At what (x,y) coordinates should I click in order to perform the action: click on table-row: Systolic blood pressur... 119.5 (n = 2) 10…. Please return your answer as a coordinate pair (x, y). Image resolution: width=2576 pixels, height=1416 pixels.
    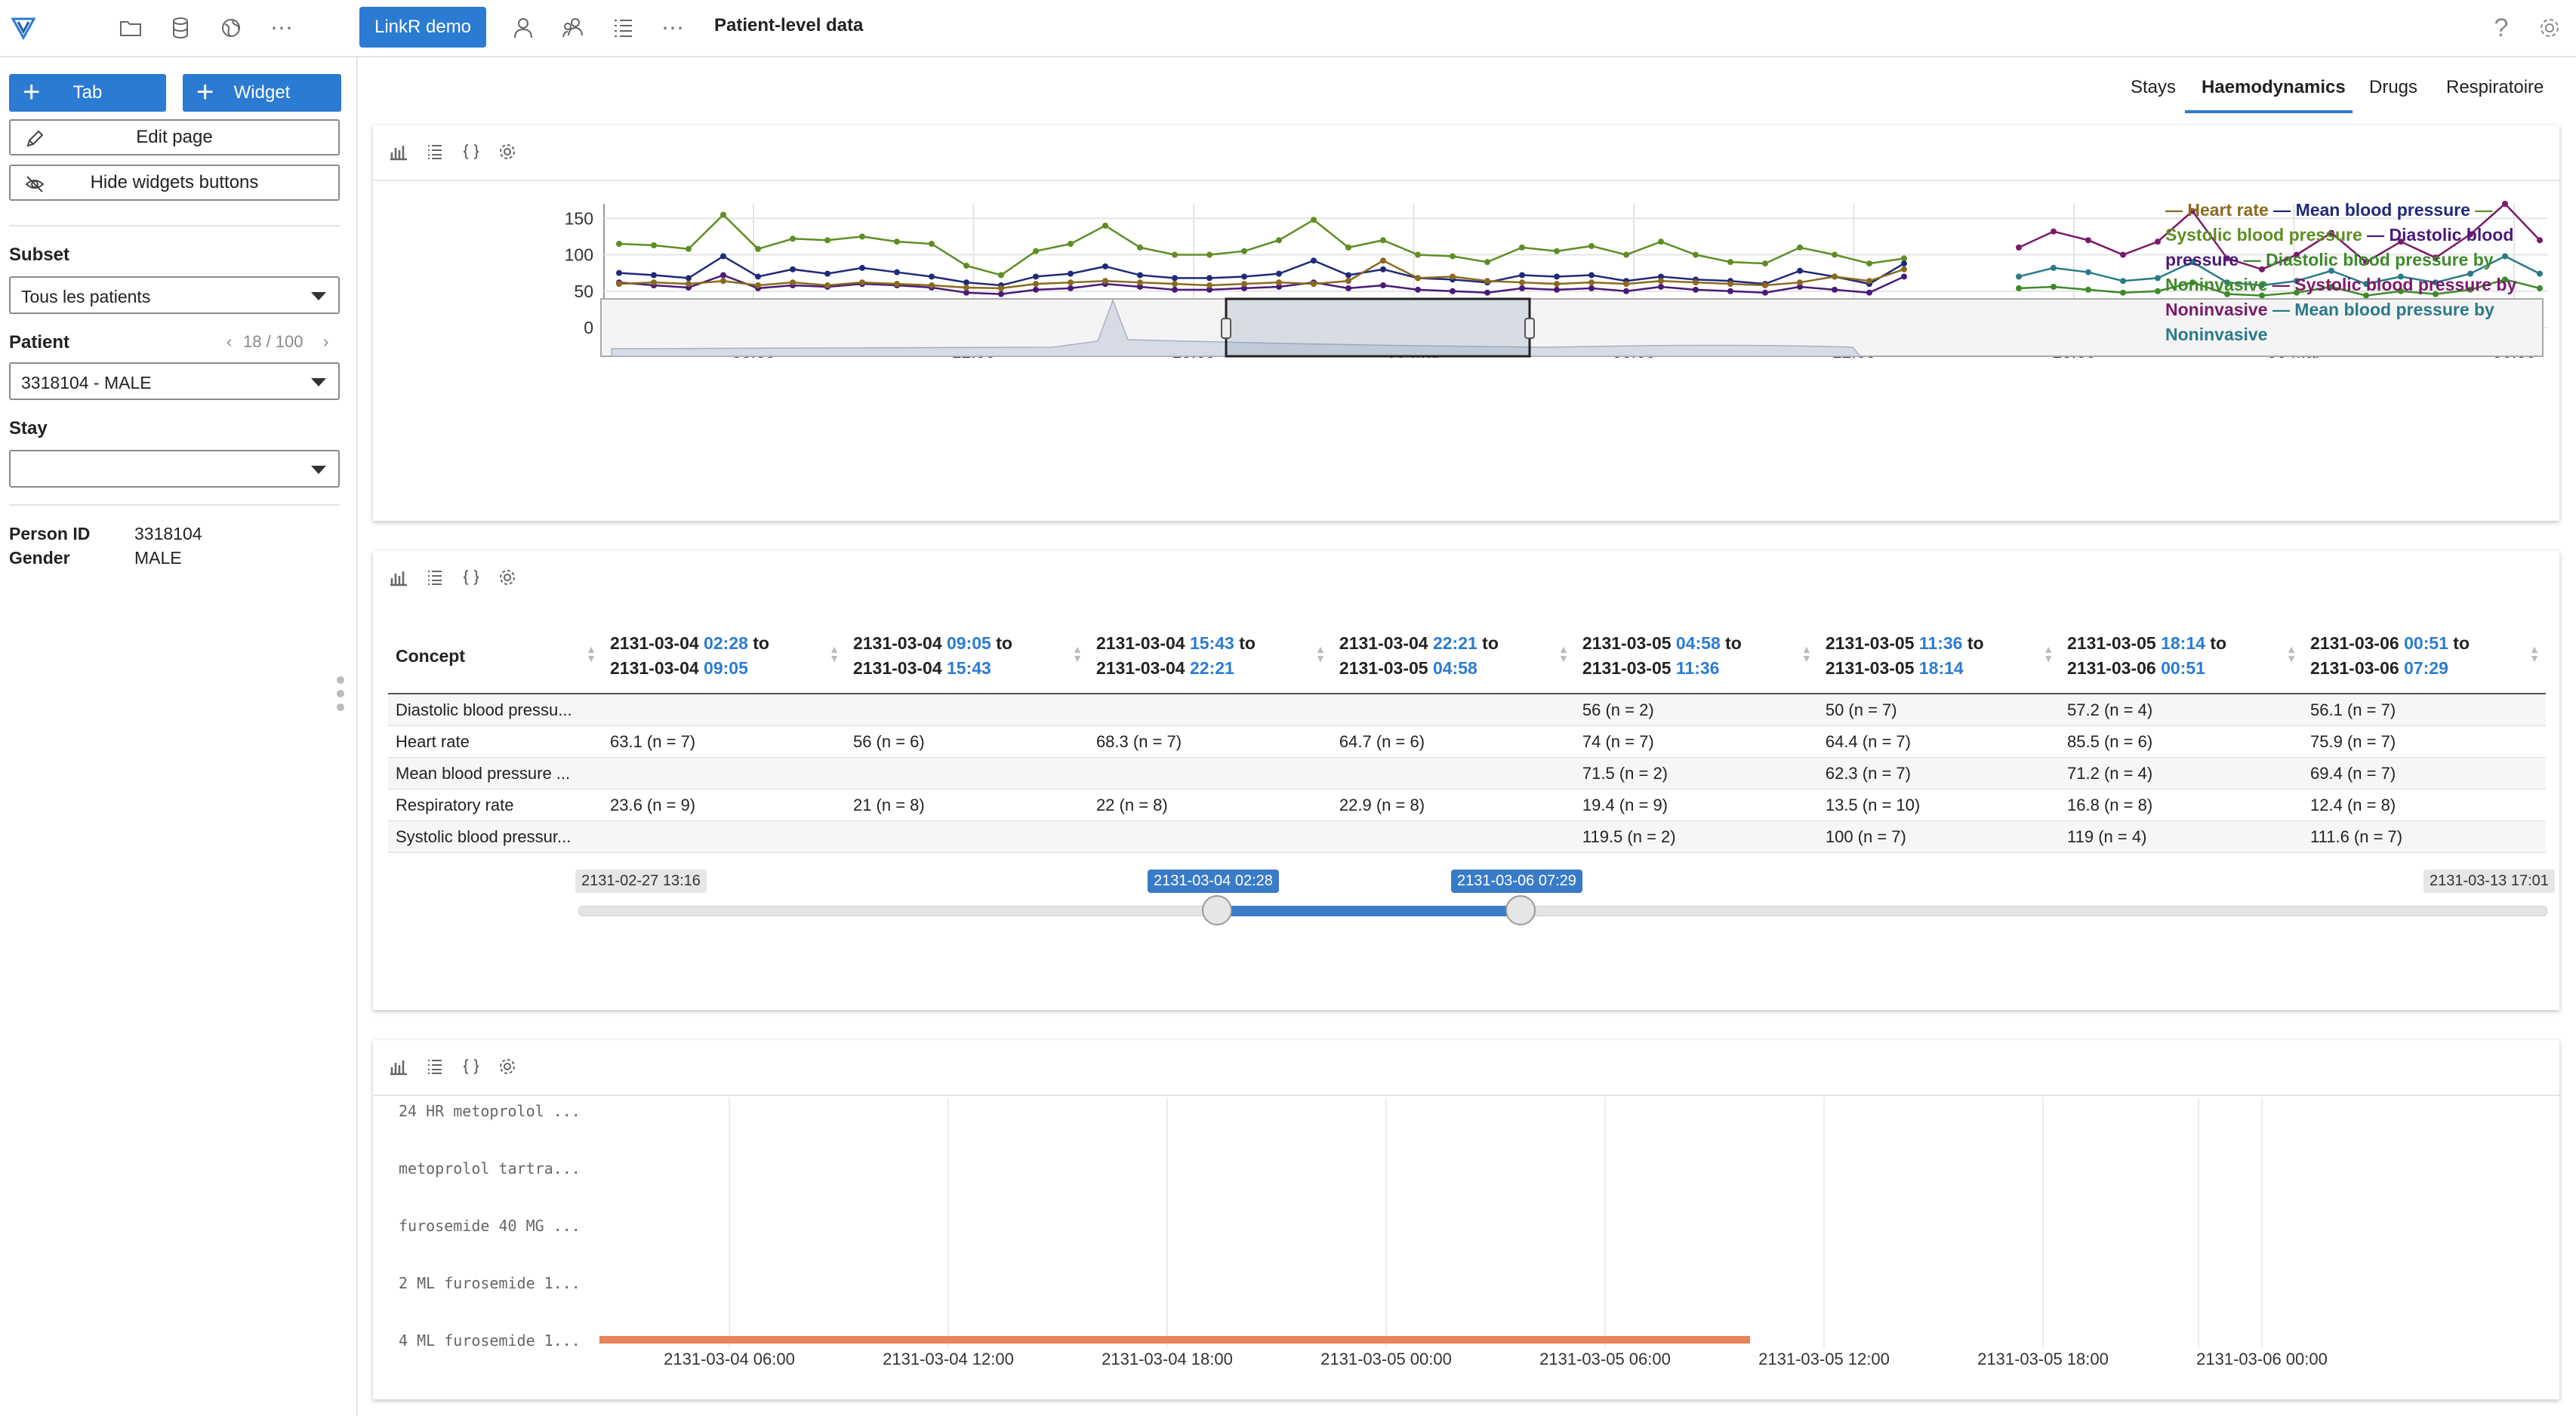
    Looking at the image, I should click on (1467, 836).